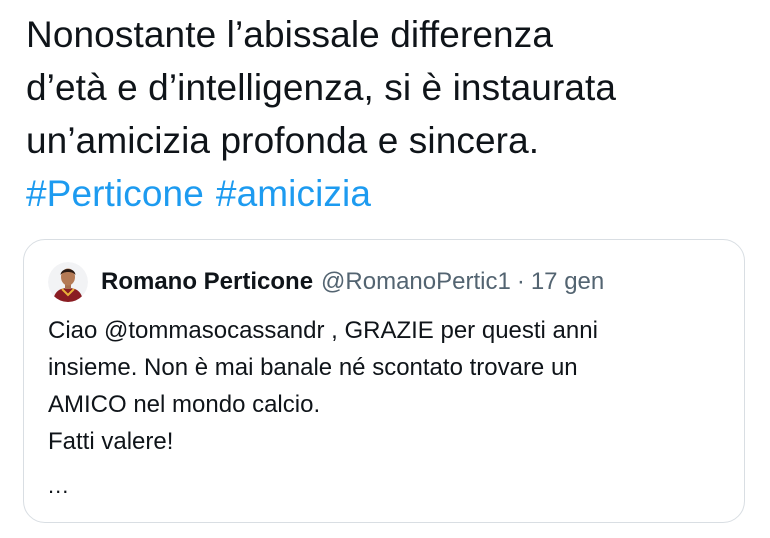 This screenshot has height=538, width=770. I want to click on hashtag-perticone: #Perticone, so click(115, 193).